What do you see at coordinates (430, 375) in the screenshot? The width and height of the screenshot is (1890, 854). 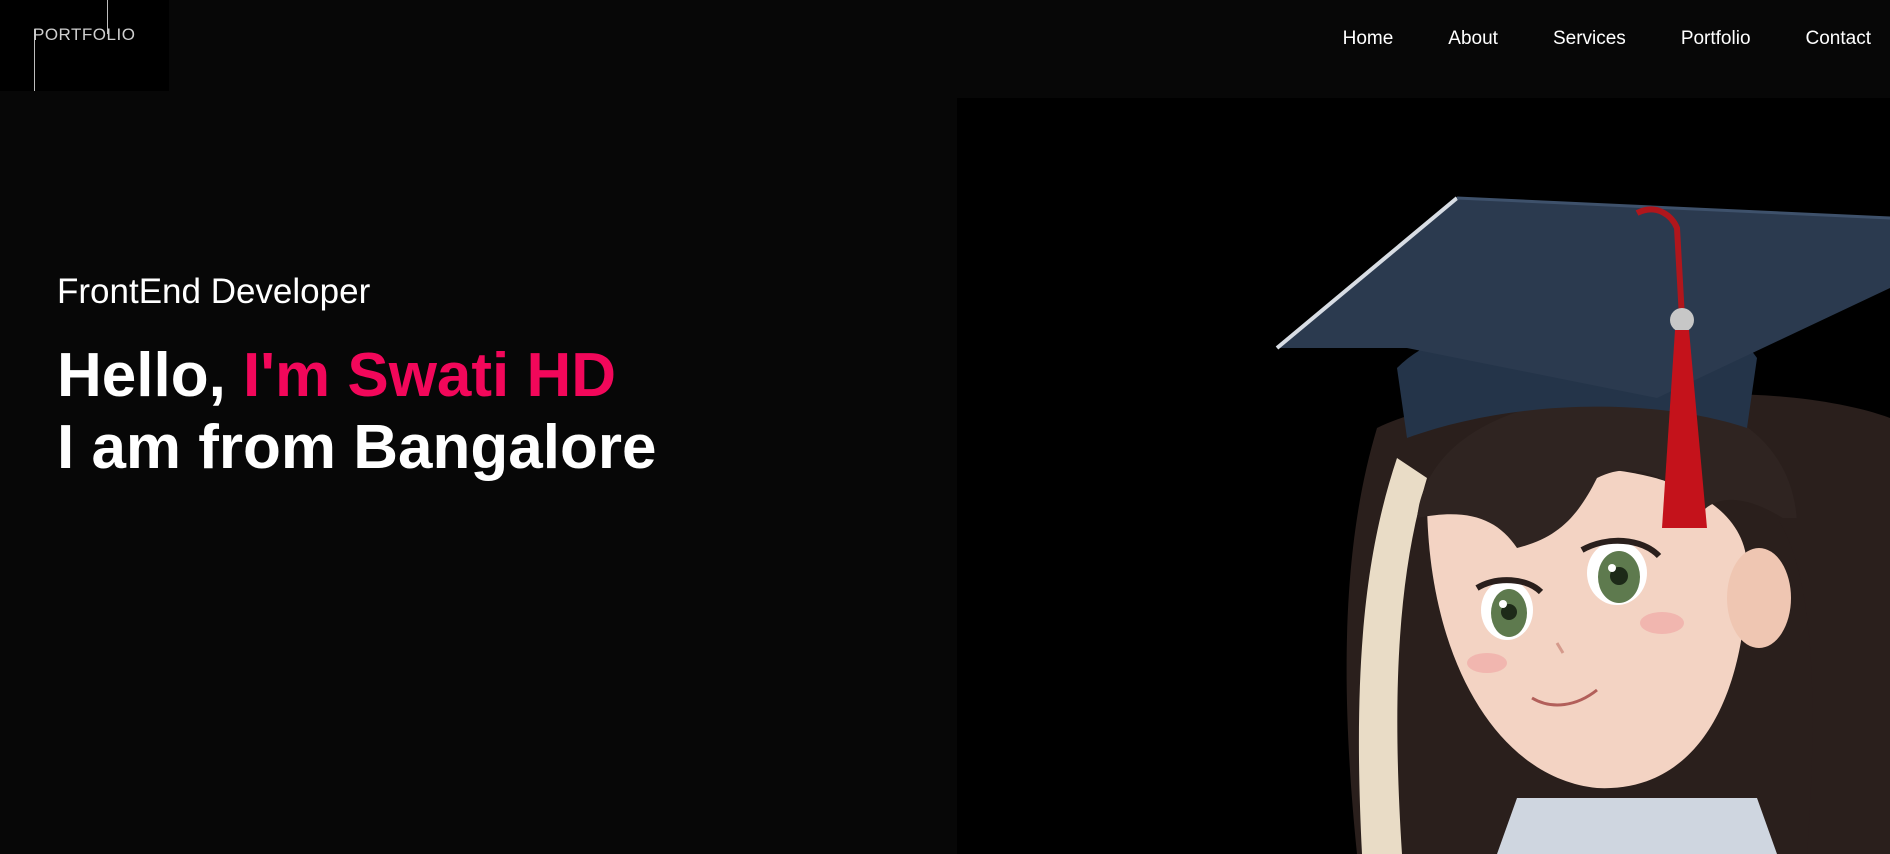 I see `hero-name: I'm Swati HD` at bounding box center [430, 375].